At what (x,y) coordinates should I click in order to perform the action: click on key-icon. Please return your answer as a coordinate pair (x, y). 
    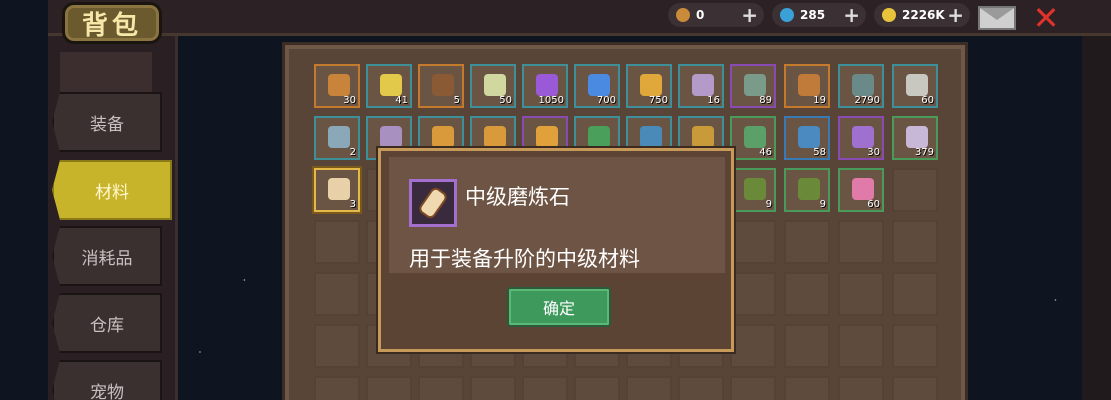
    Looking at the image, I should click on (339, 85).